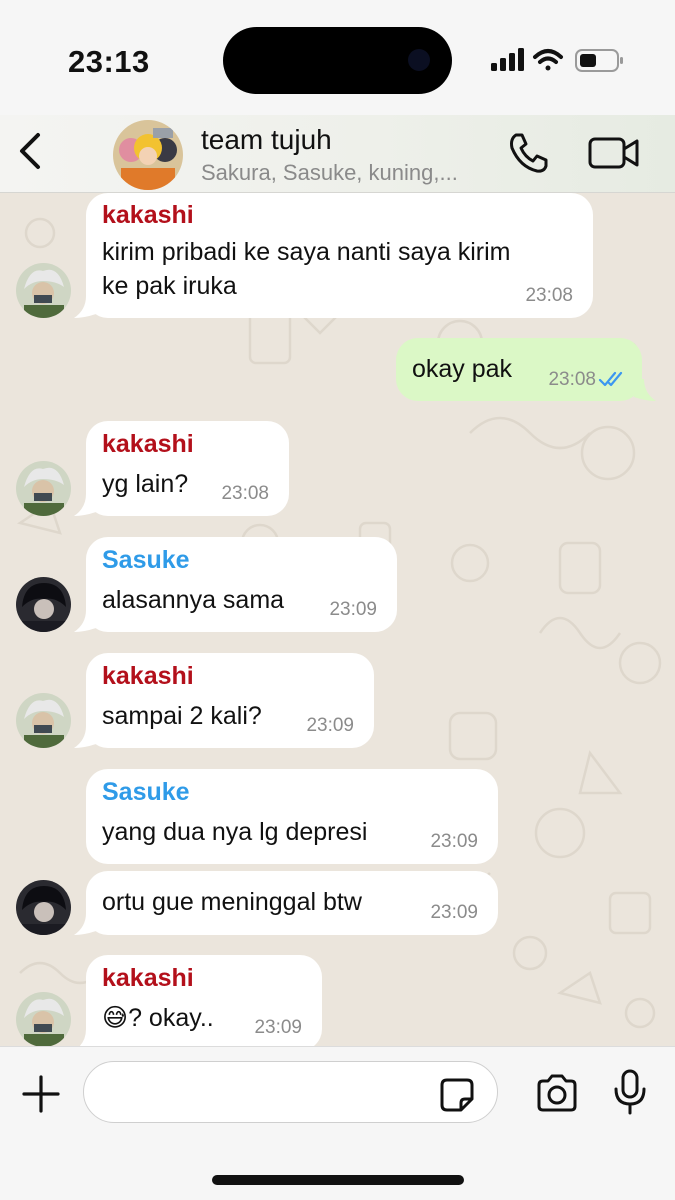  I want to click on sweat-smile-emoji: 😅, so click(115, 1018).